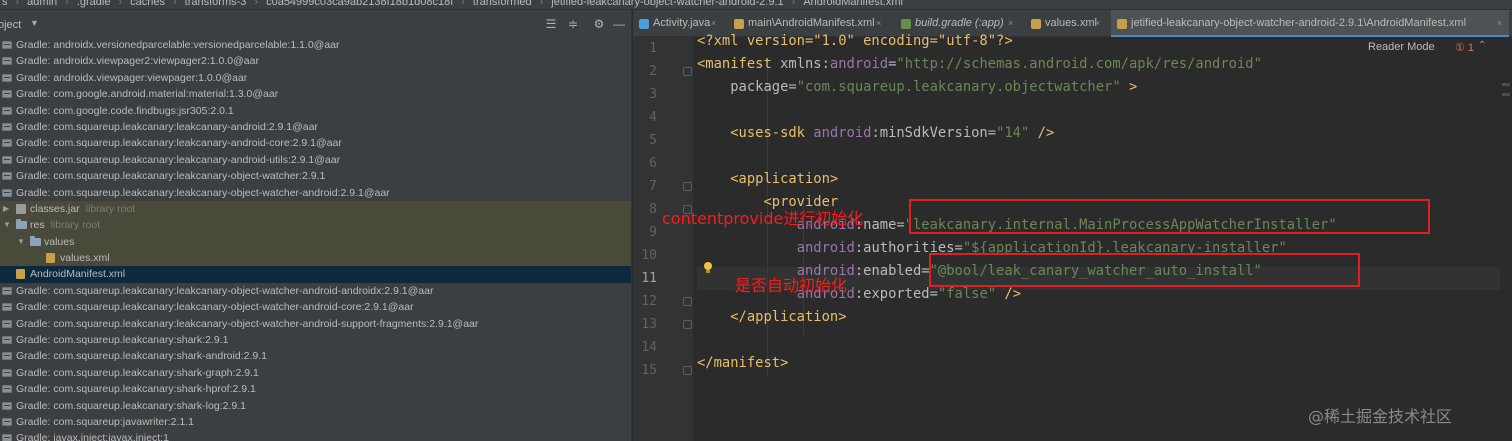 The image size is (1512, 441). I want to click on breadcrumb-item: AndroidManifest.xml, so click(853, 4).